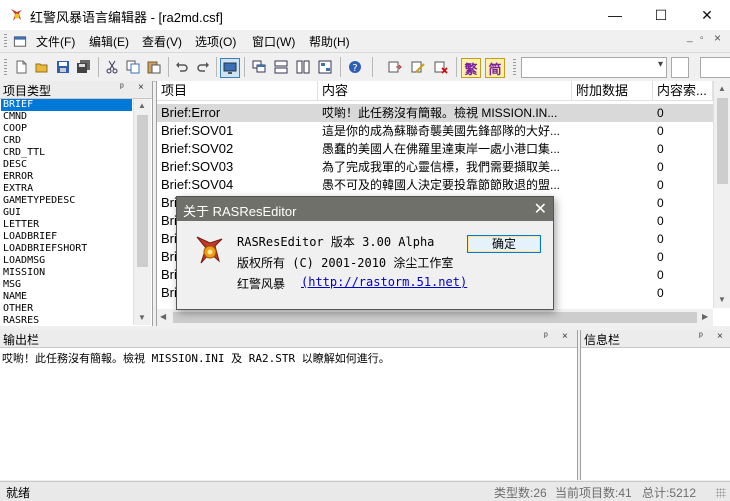 This screenshot has height=501, width=730. What do you see at coordinates (66, 153) in the screenshot?
I see `list-item: CRD_TTL` at bounding box center [66, 153].